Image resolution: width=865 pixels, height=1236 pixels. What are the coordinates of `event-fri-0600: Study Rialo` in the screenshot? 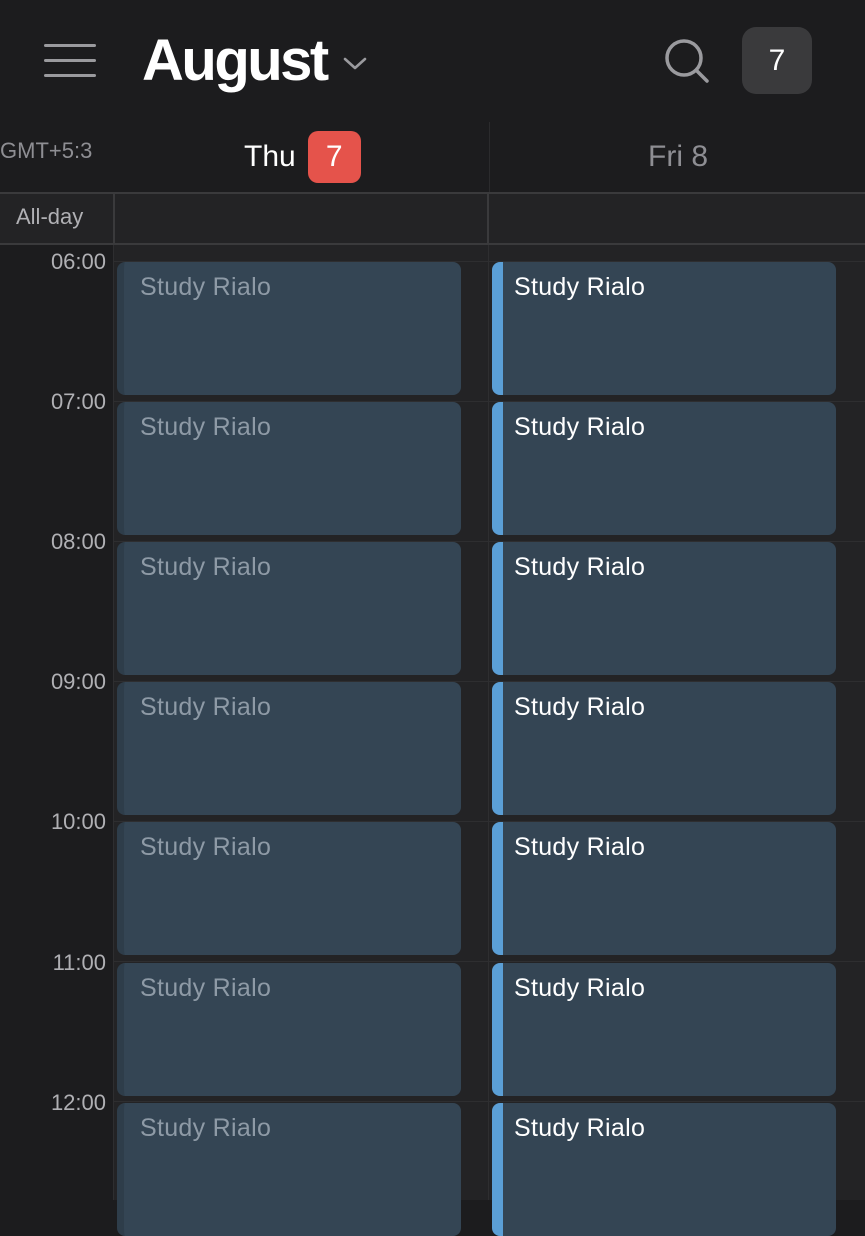 It's located at (664, 328).